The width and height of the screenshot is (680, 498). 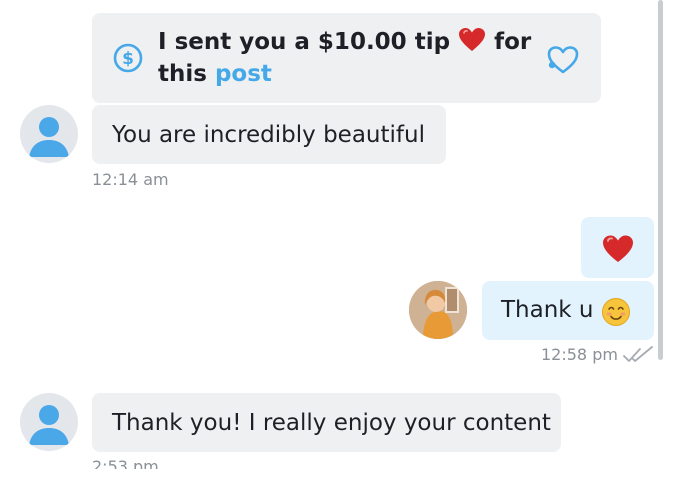 I want to click on incoming-message-bubble: Thank you! I really enjoy your content, so click(x=326, y=422).